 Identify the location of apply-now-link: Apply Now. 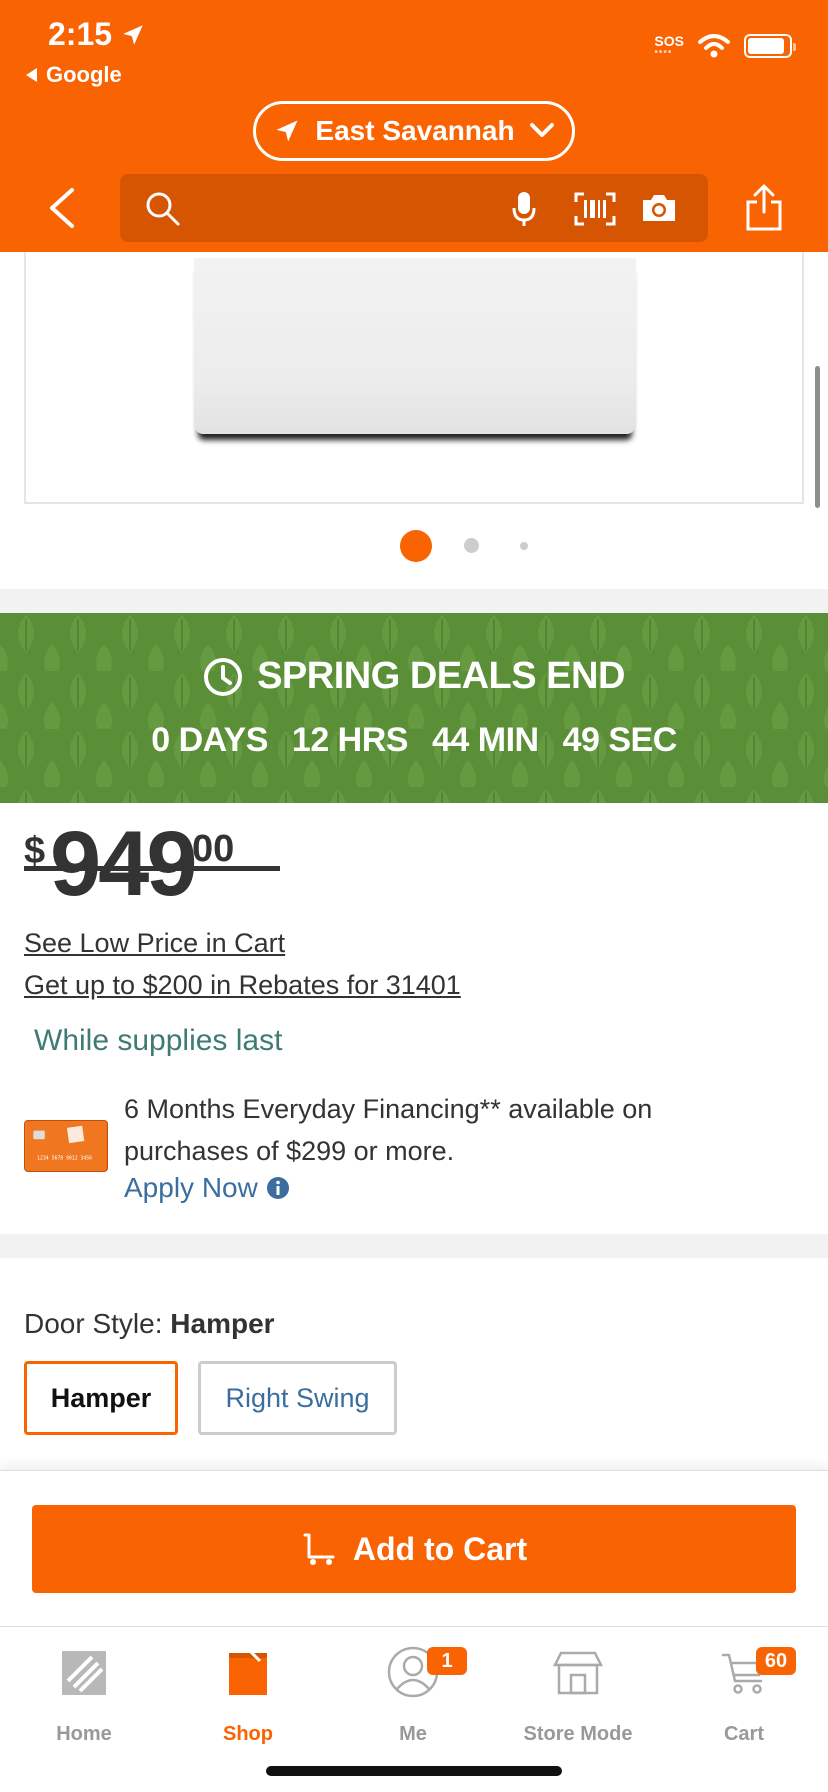
(207, 1188).